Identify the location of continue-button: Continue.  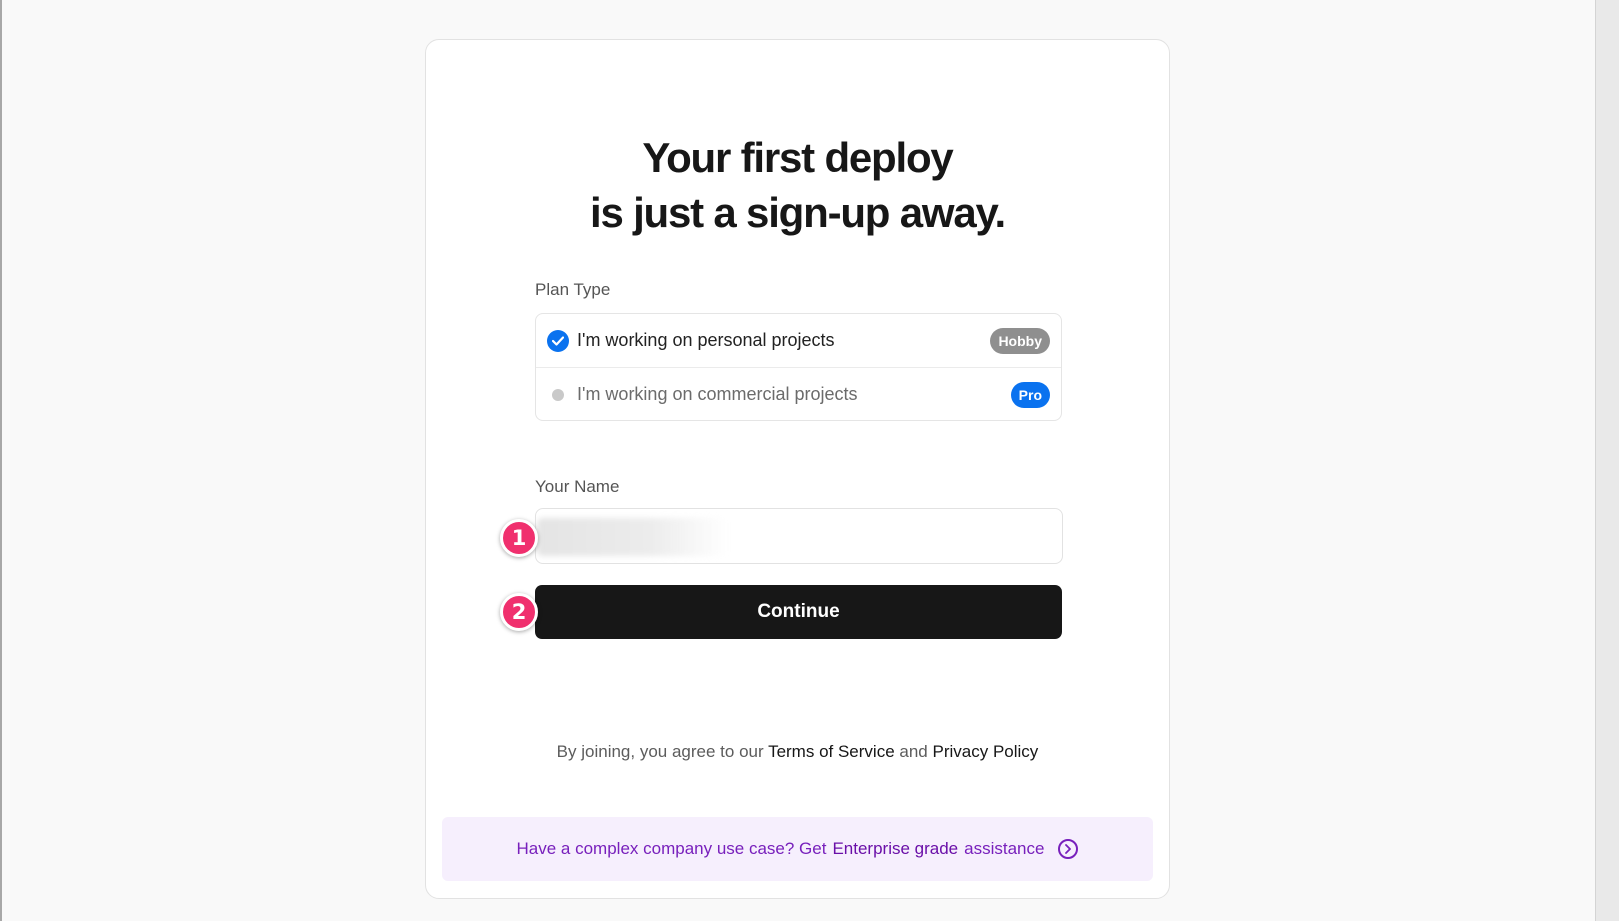
(798, 612).